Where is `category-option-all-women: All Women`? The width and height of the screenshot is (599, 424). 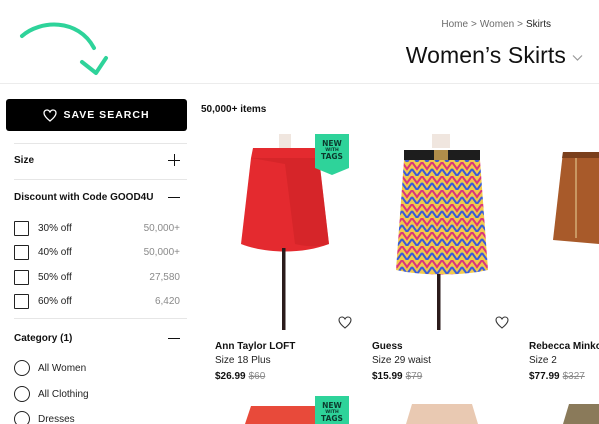
category-option-all-women: All Women is located at coordinates (97, 368).